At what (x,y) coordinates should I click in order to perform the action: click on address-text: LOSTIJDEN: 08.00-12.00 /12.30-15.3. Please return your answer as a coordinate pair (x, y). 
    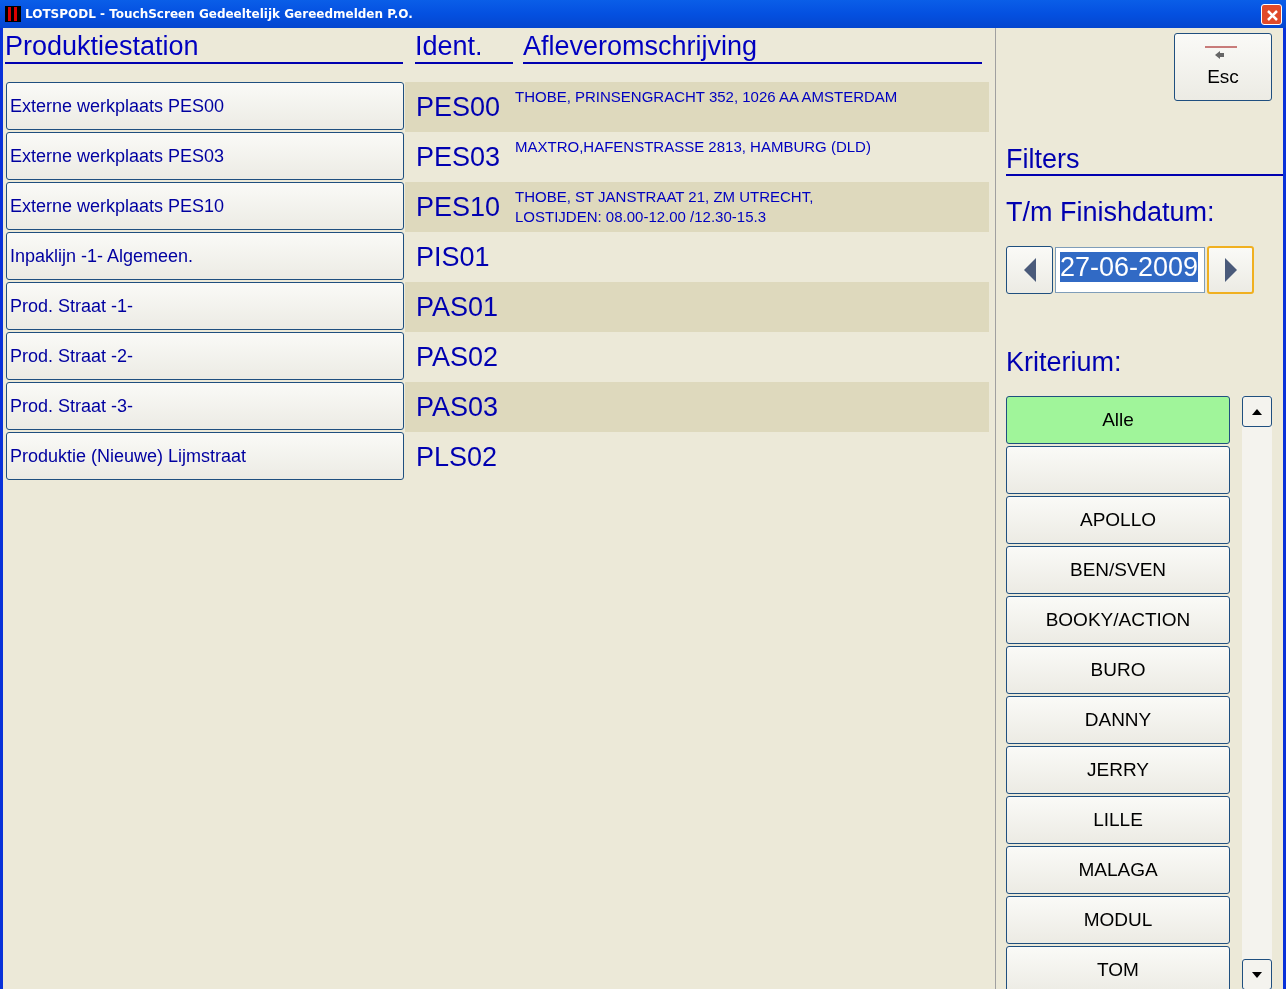
    Looking at the image, I should click on (641, 217).